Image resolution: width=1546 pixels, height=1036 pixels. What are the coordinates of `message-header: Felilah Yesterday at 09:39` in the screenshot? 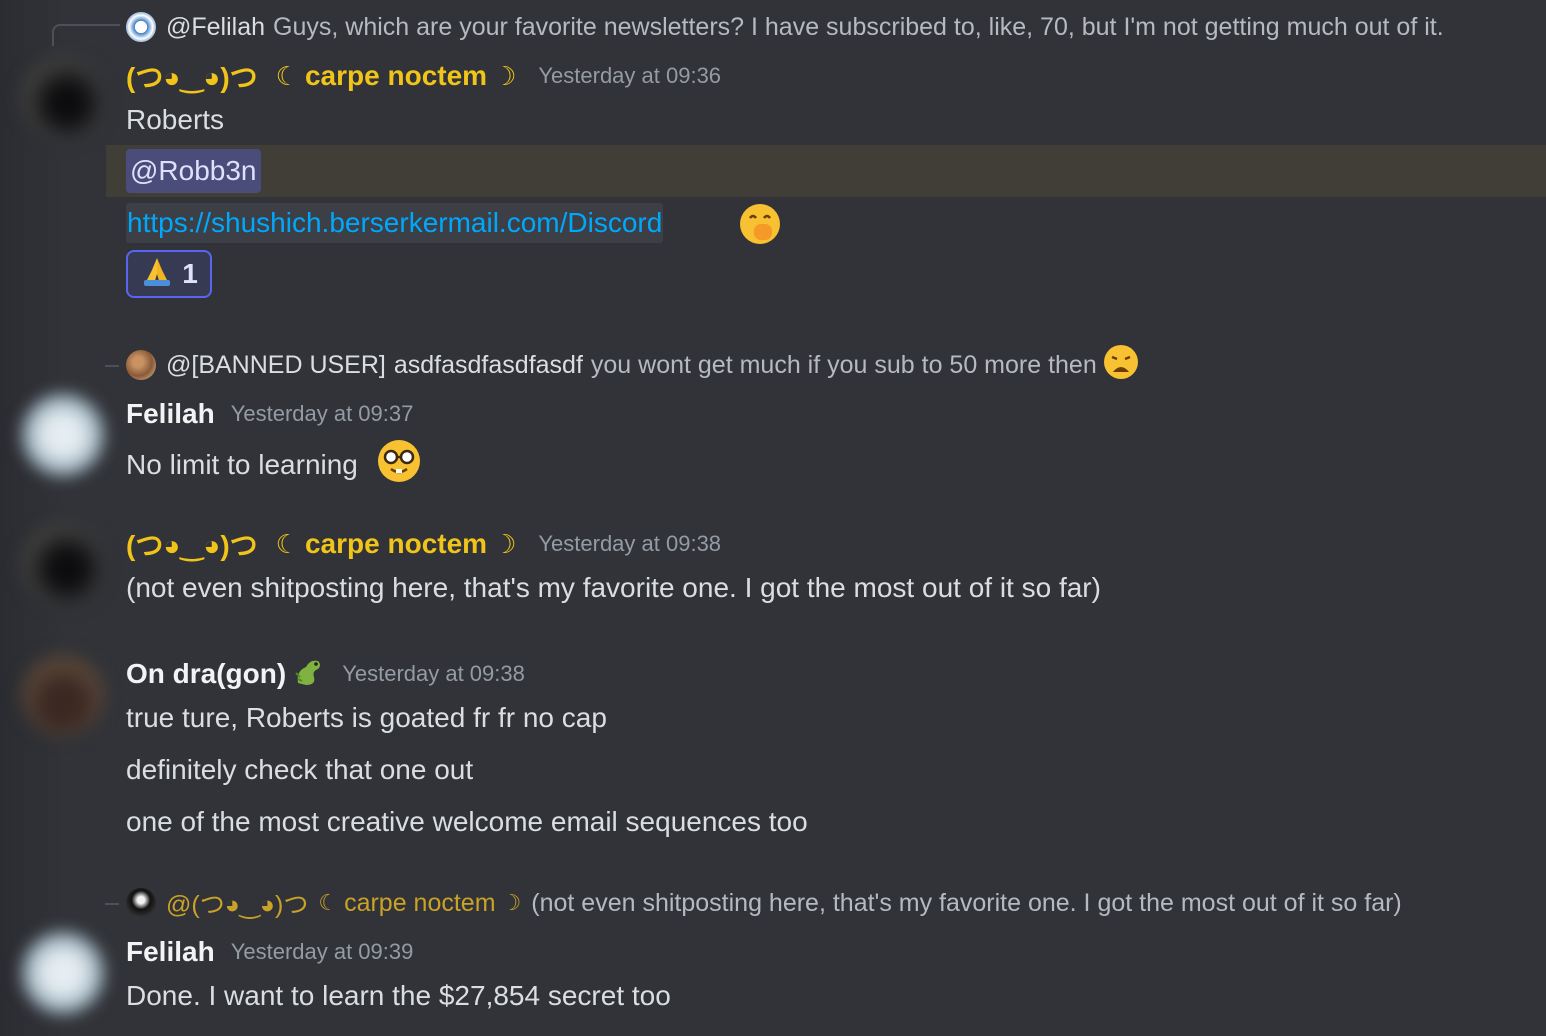 It's located at (269, 952).